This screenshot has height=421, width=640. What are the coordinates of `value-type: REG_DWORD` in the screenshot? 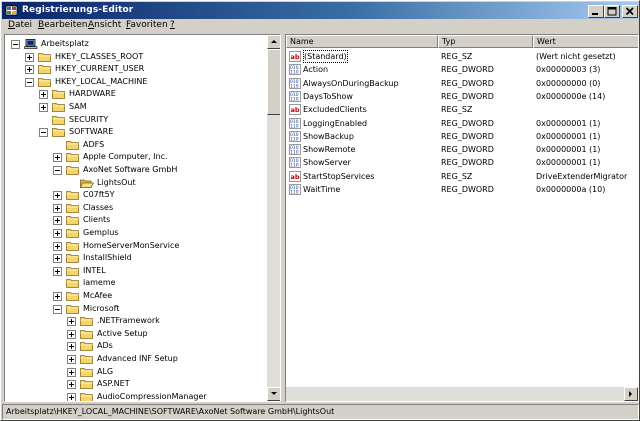 It's located at (467, 136).